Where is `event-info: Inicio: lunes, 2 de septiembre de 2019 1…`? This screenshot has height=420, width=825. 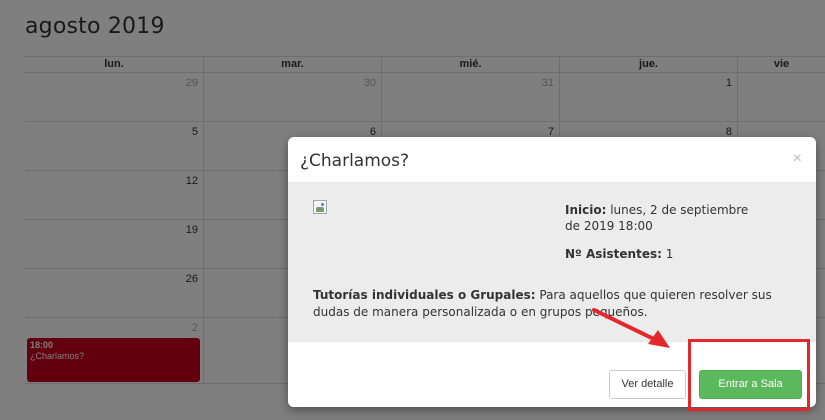
event-info: Inicio: lunes, 2 de septiembre de 2019 1… is located at coordinates (665, 232).